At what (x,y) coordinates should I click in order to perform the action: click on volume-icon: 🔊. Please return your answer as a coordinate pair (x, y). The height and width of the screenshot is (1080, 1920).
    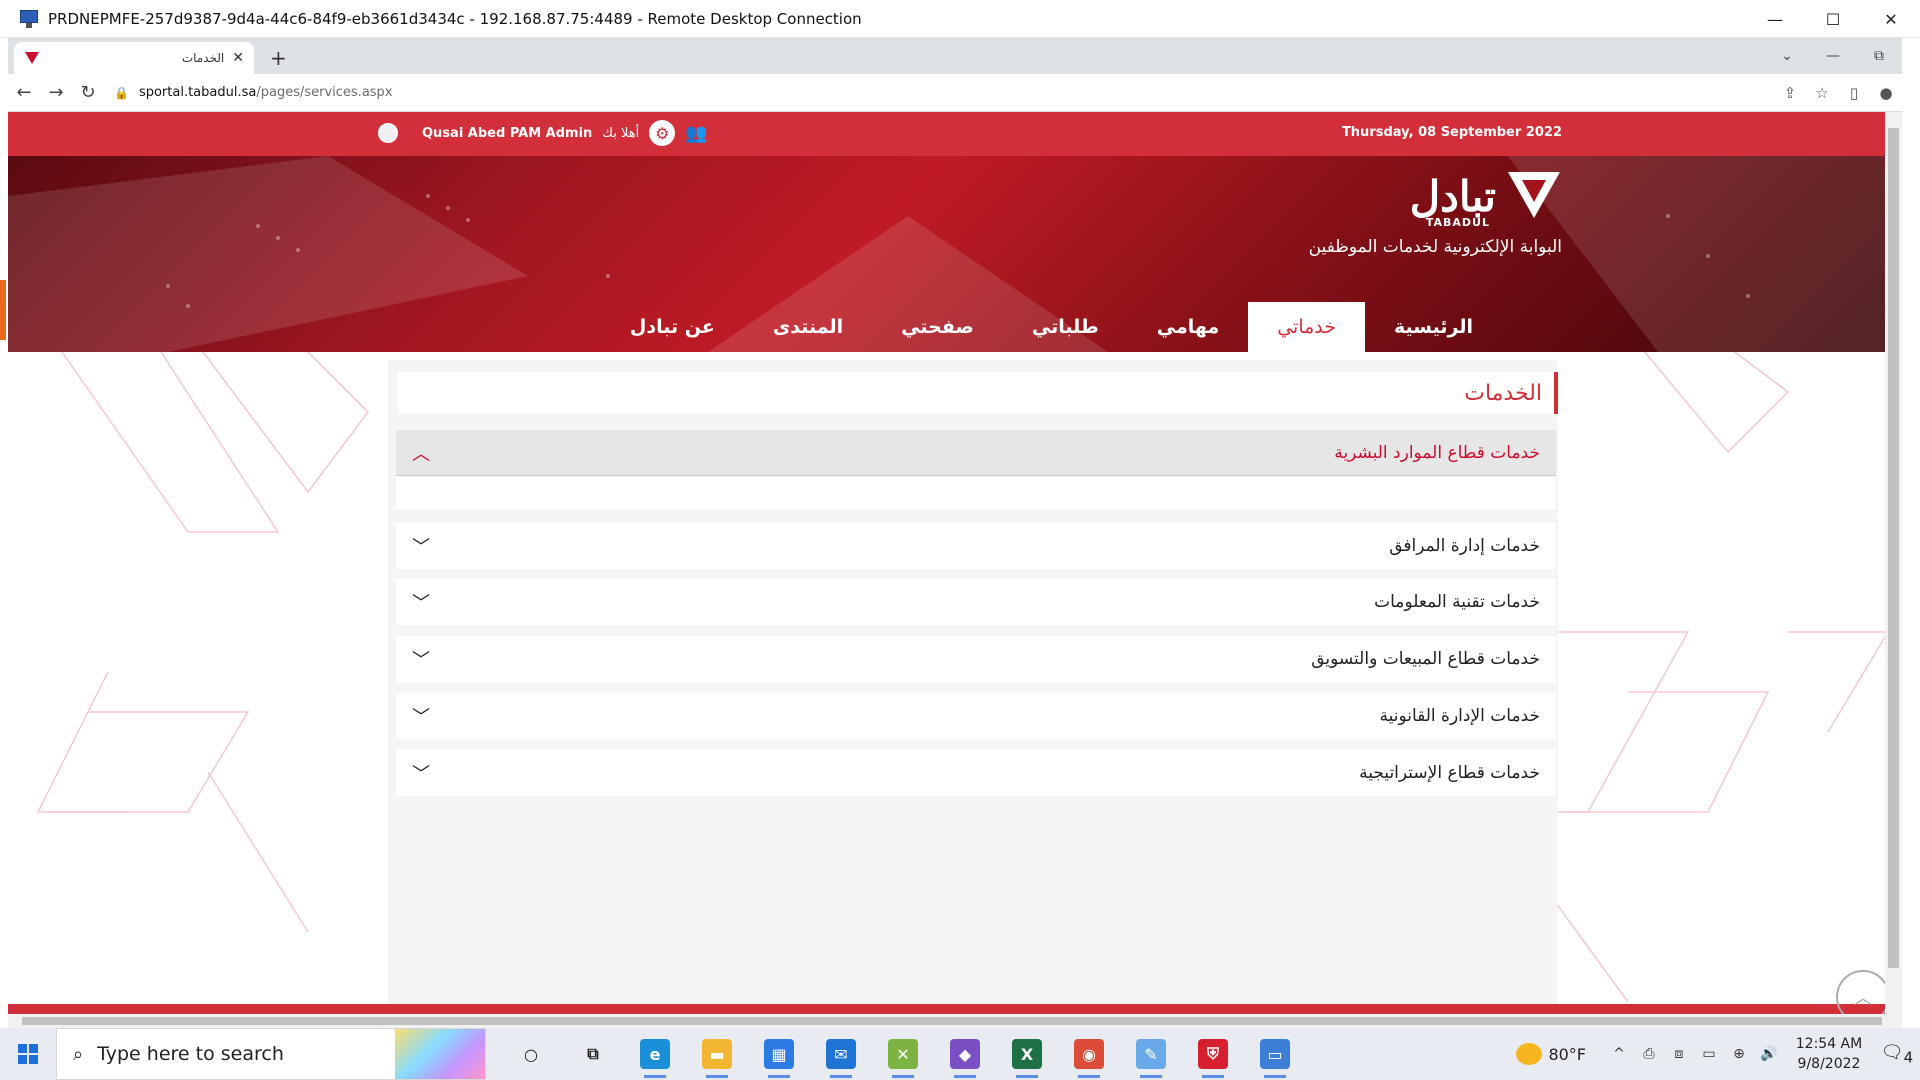
    Looking at the image, I should click on (1769, 1054).